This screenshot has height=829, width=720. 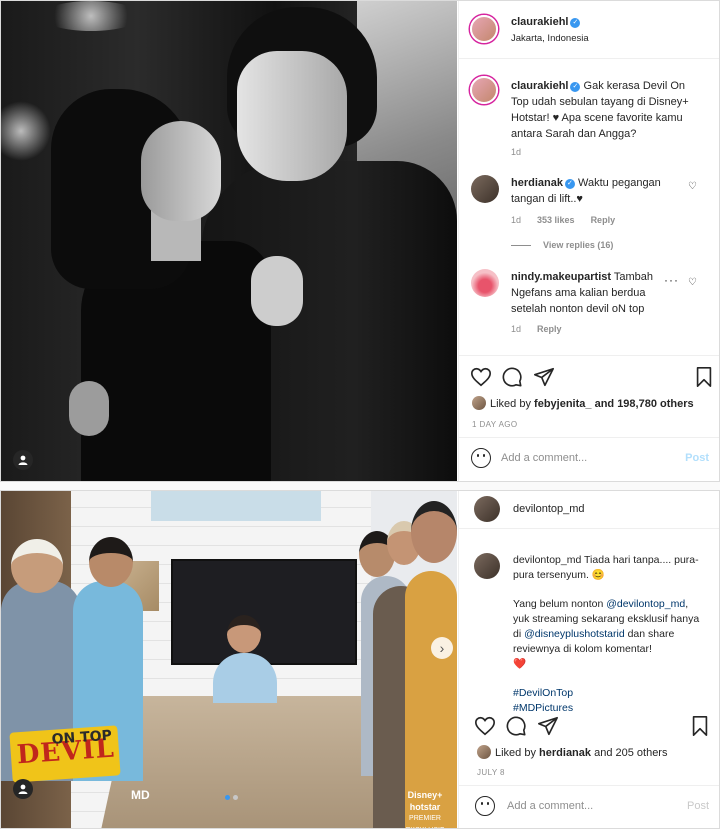 I want to click on carousel-dot-active, so click(x=227, y=797).